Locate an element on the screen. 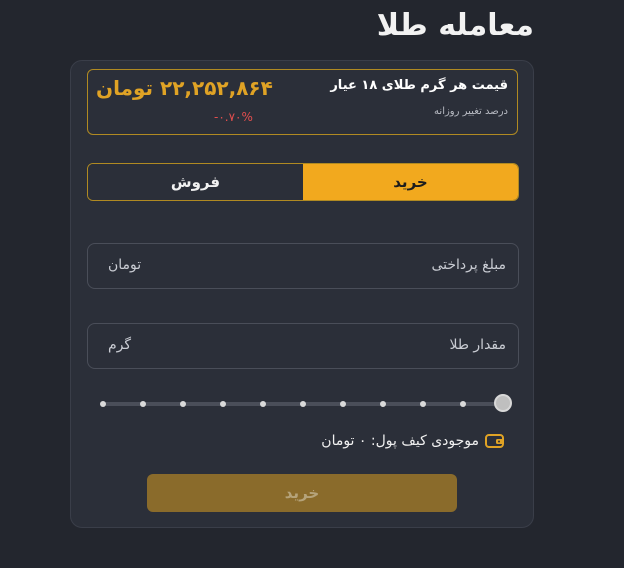 This screenshot has width=624, height=568. amount-slider is located at coordinates (306, 404).